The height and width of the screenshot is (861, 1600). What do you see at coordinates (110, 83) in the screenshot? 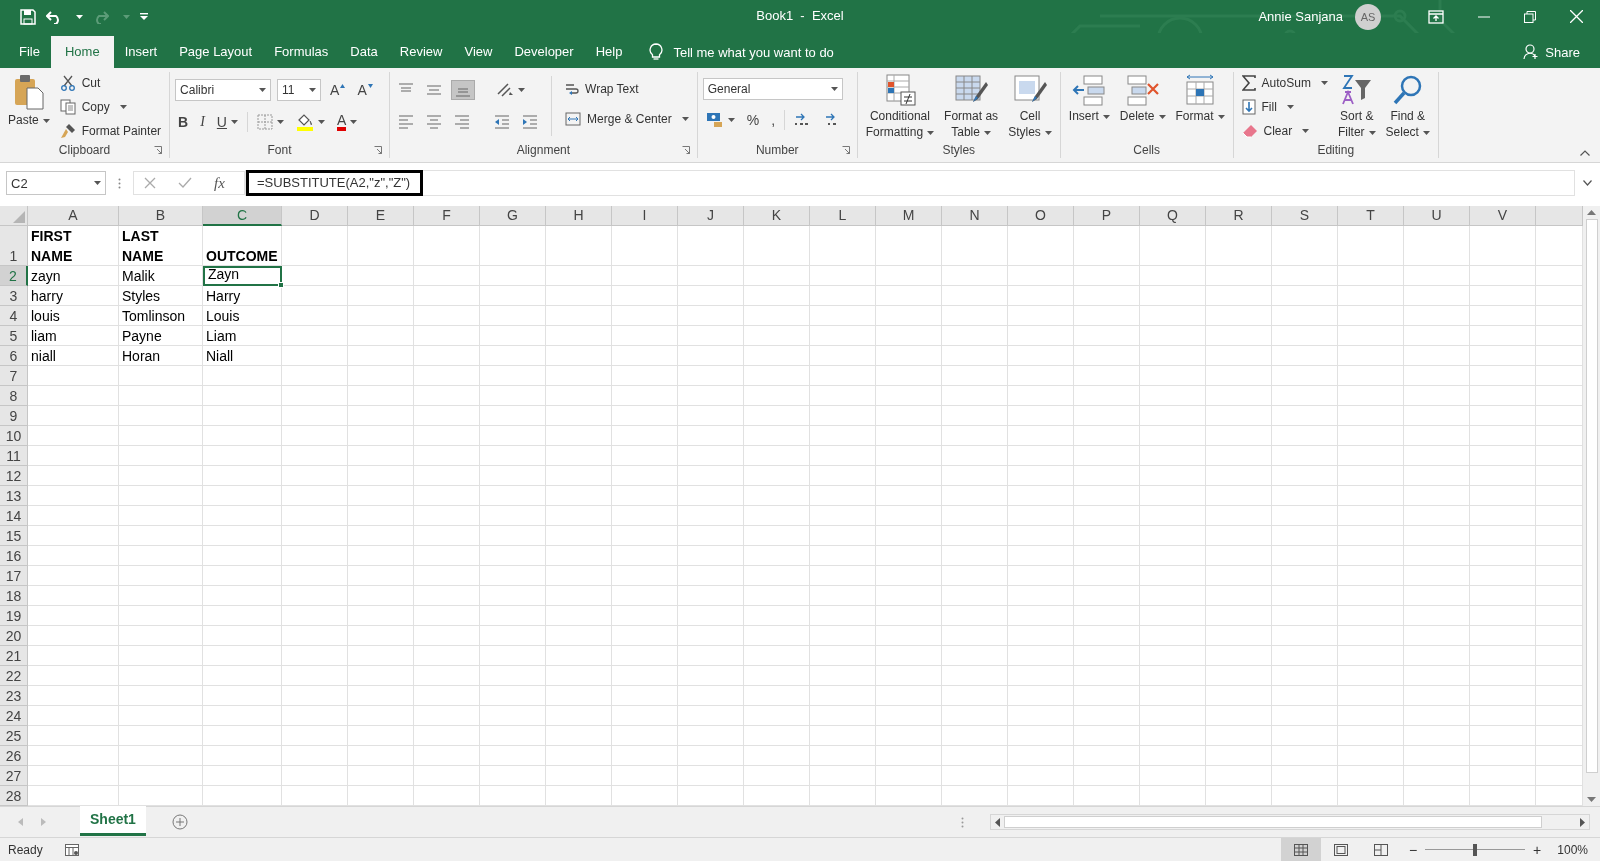
I see `cut-button: Cut` at bounding box center [110, 83].